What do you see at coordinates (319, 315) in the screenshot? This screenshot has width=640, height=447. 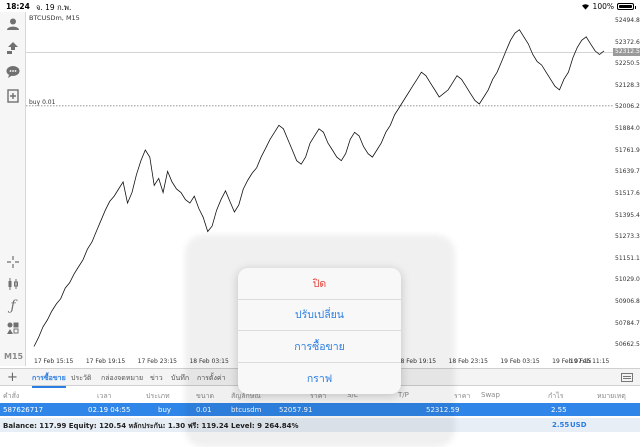 I see `menu-modify-position: ปรับเปลี่ยน` at bounding box center [319, 315].